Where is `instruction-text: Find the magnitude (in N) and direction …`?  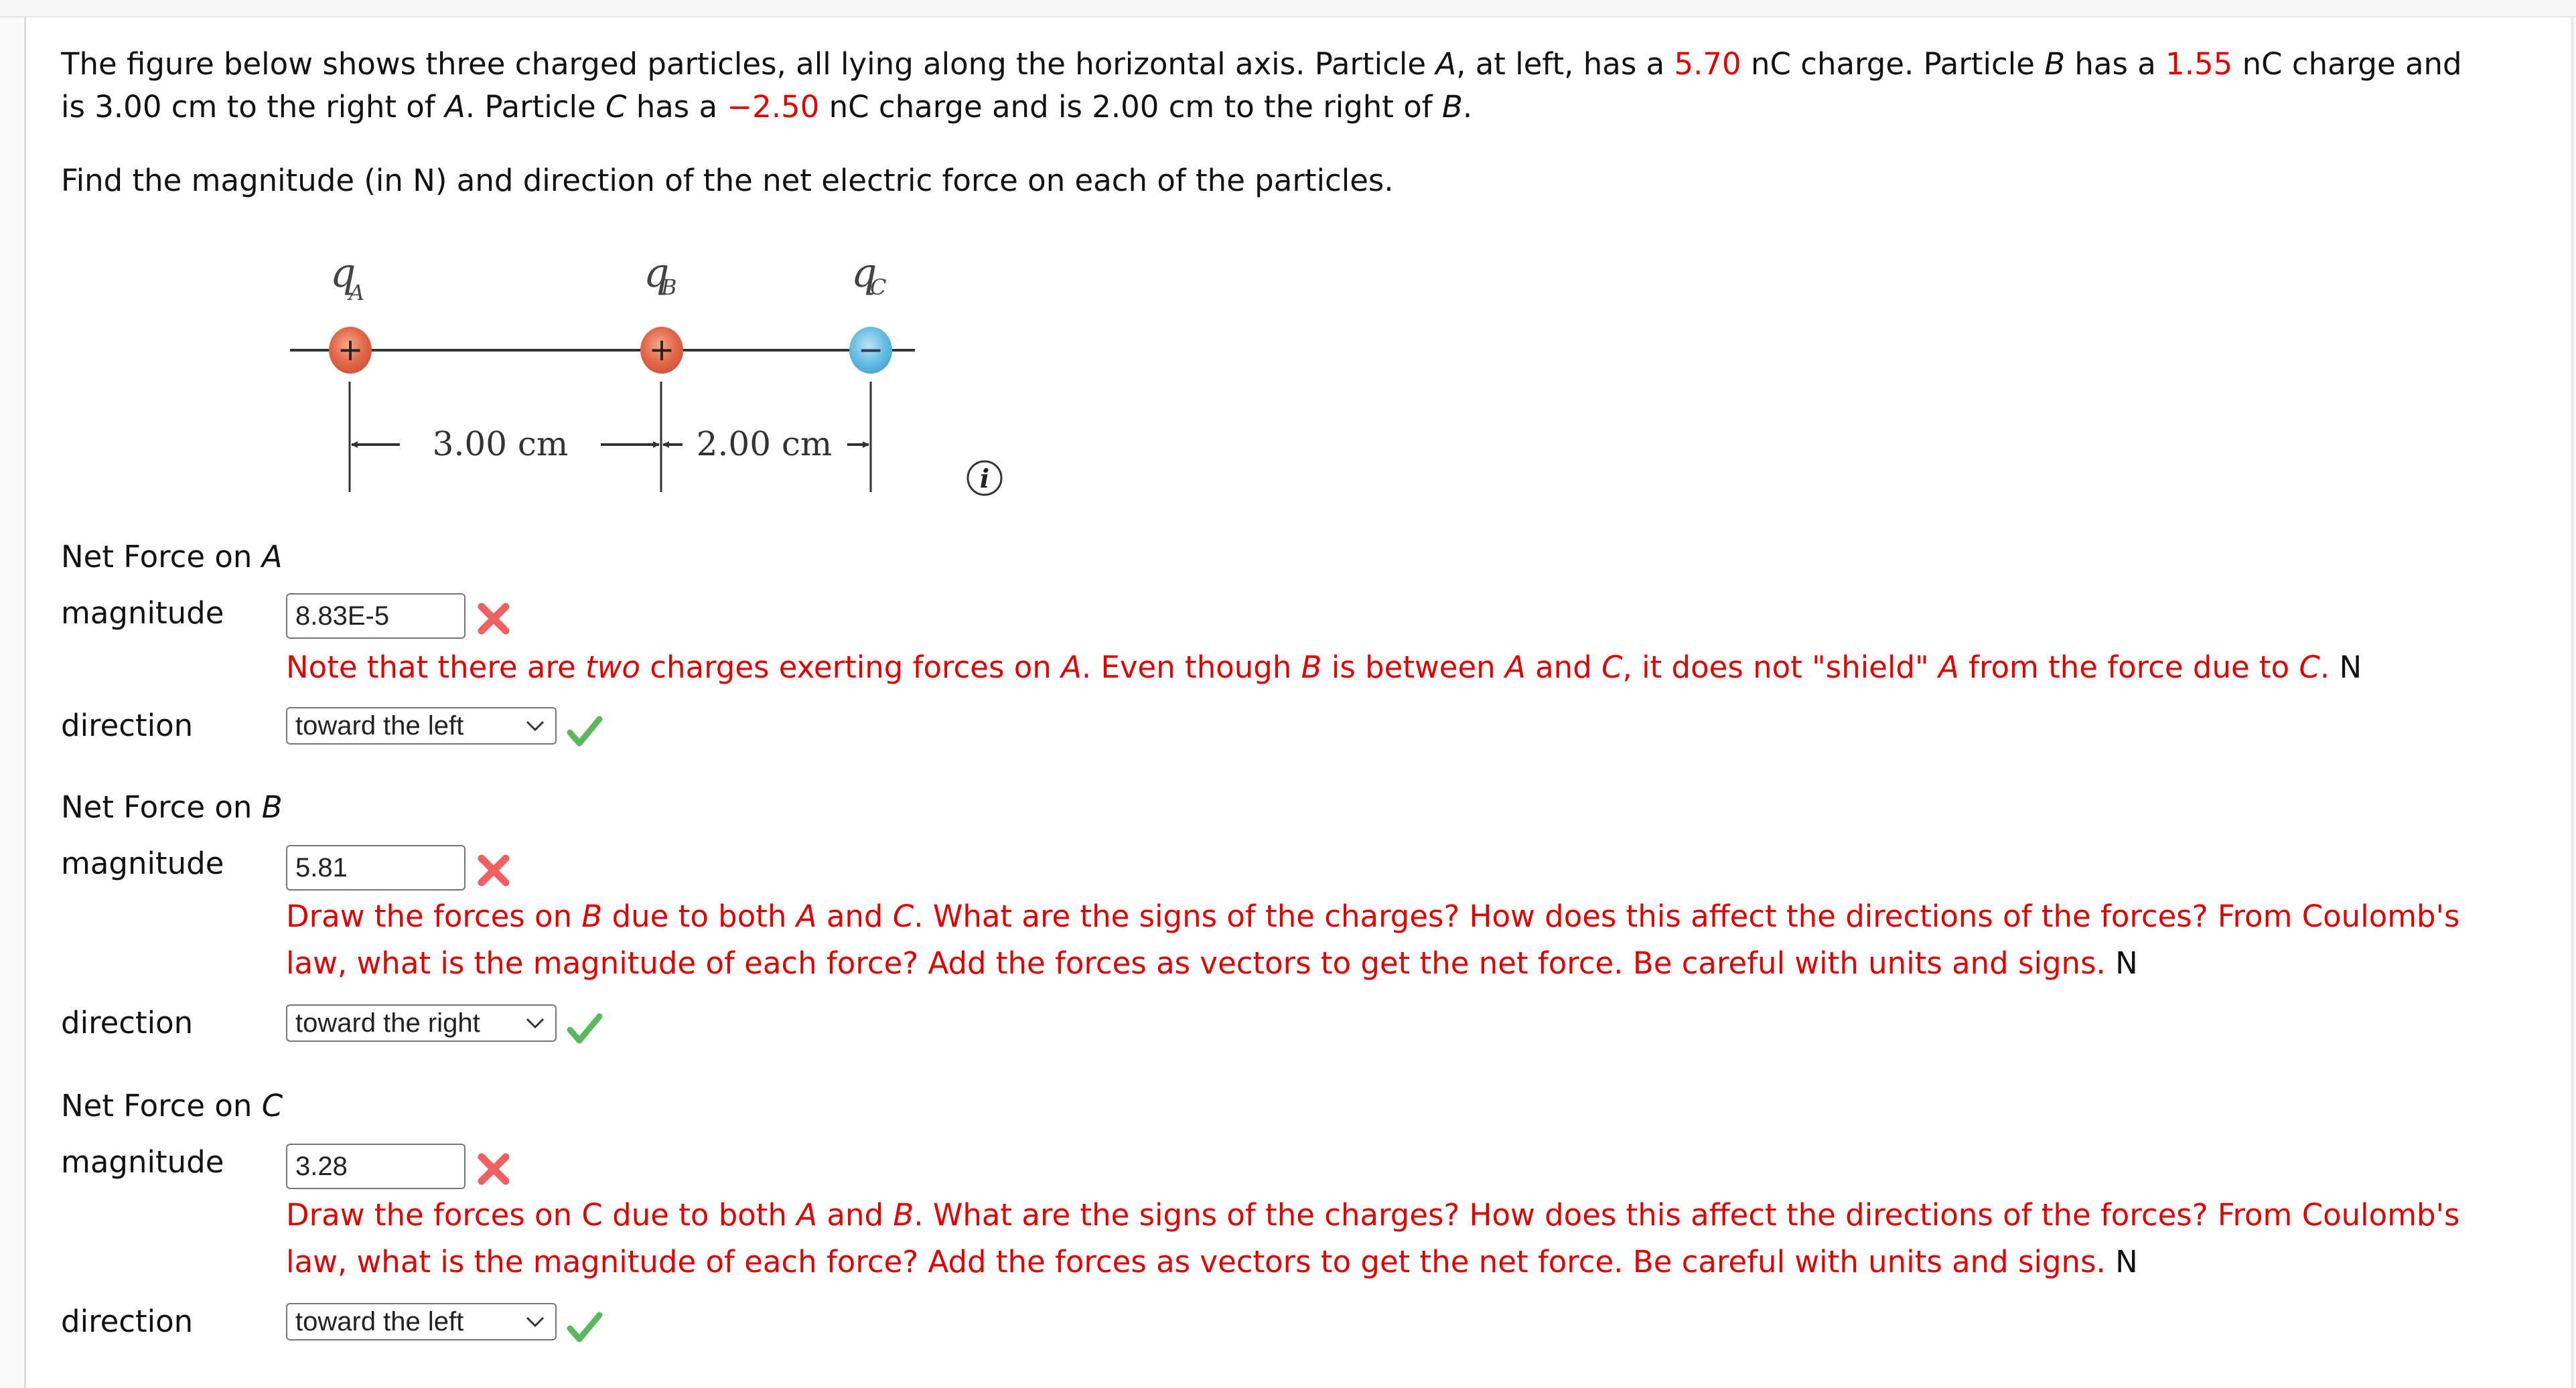 instruction-text: Find the magnitude (in N) and direction … is located at coordinates (727, 181).